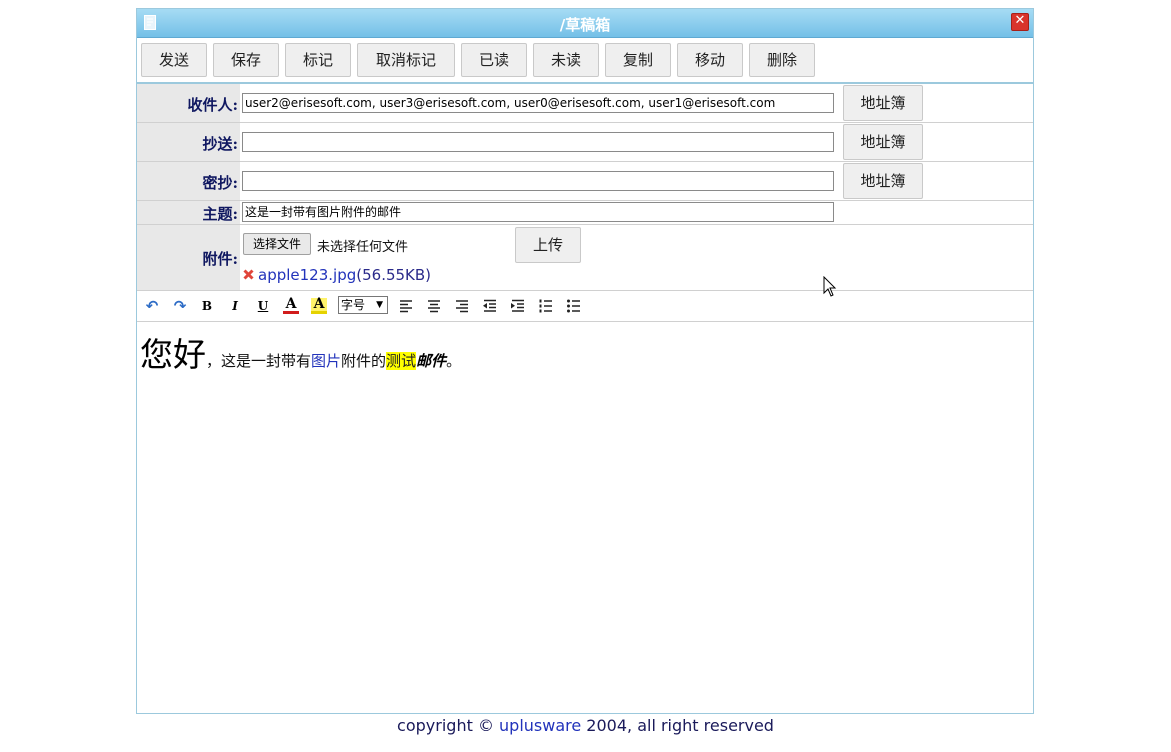  I want to click on undo-icon: ↶, so click(152, 306).